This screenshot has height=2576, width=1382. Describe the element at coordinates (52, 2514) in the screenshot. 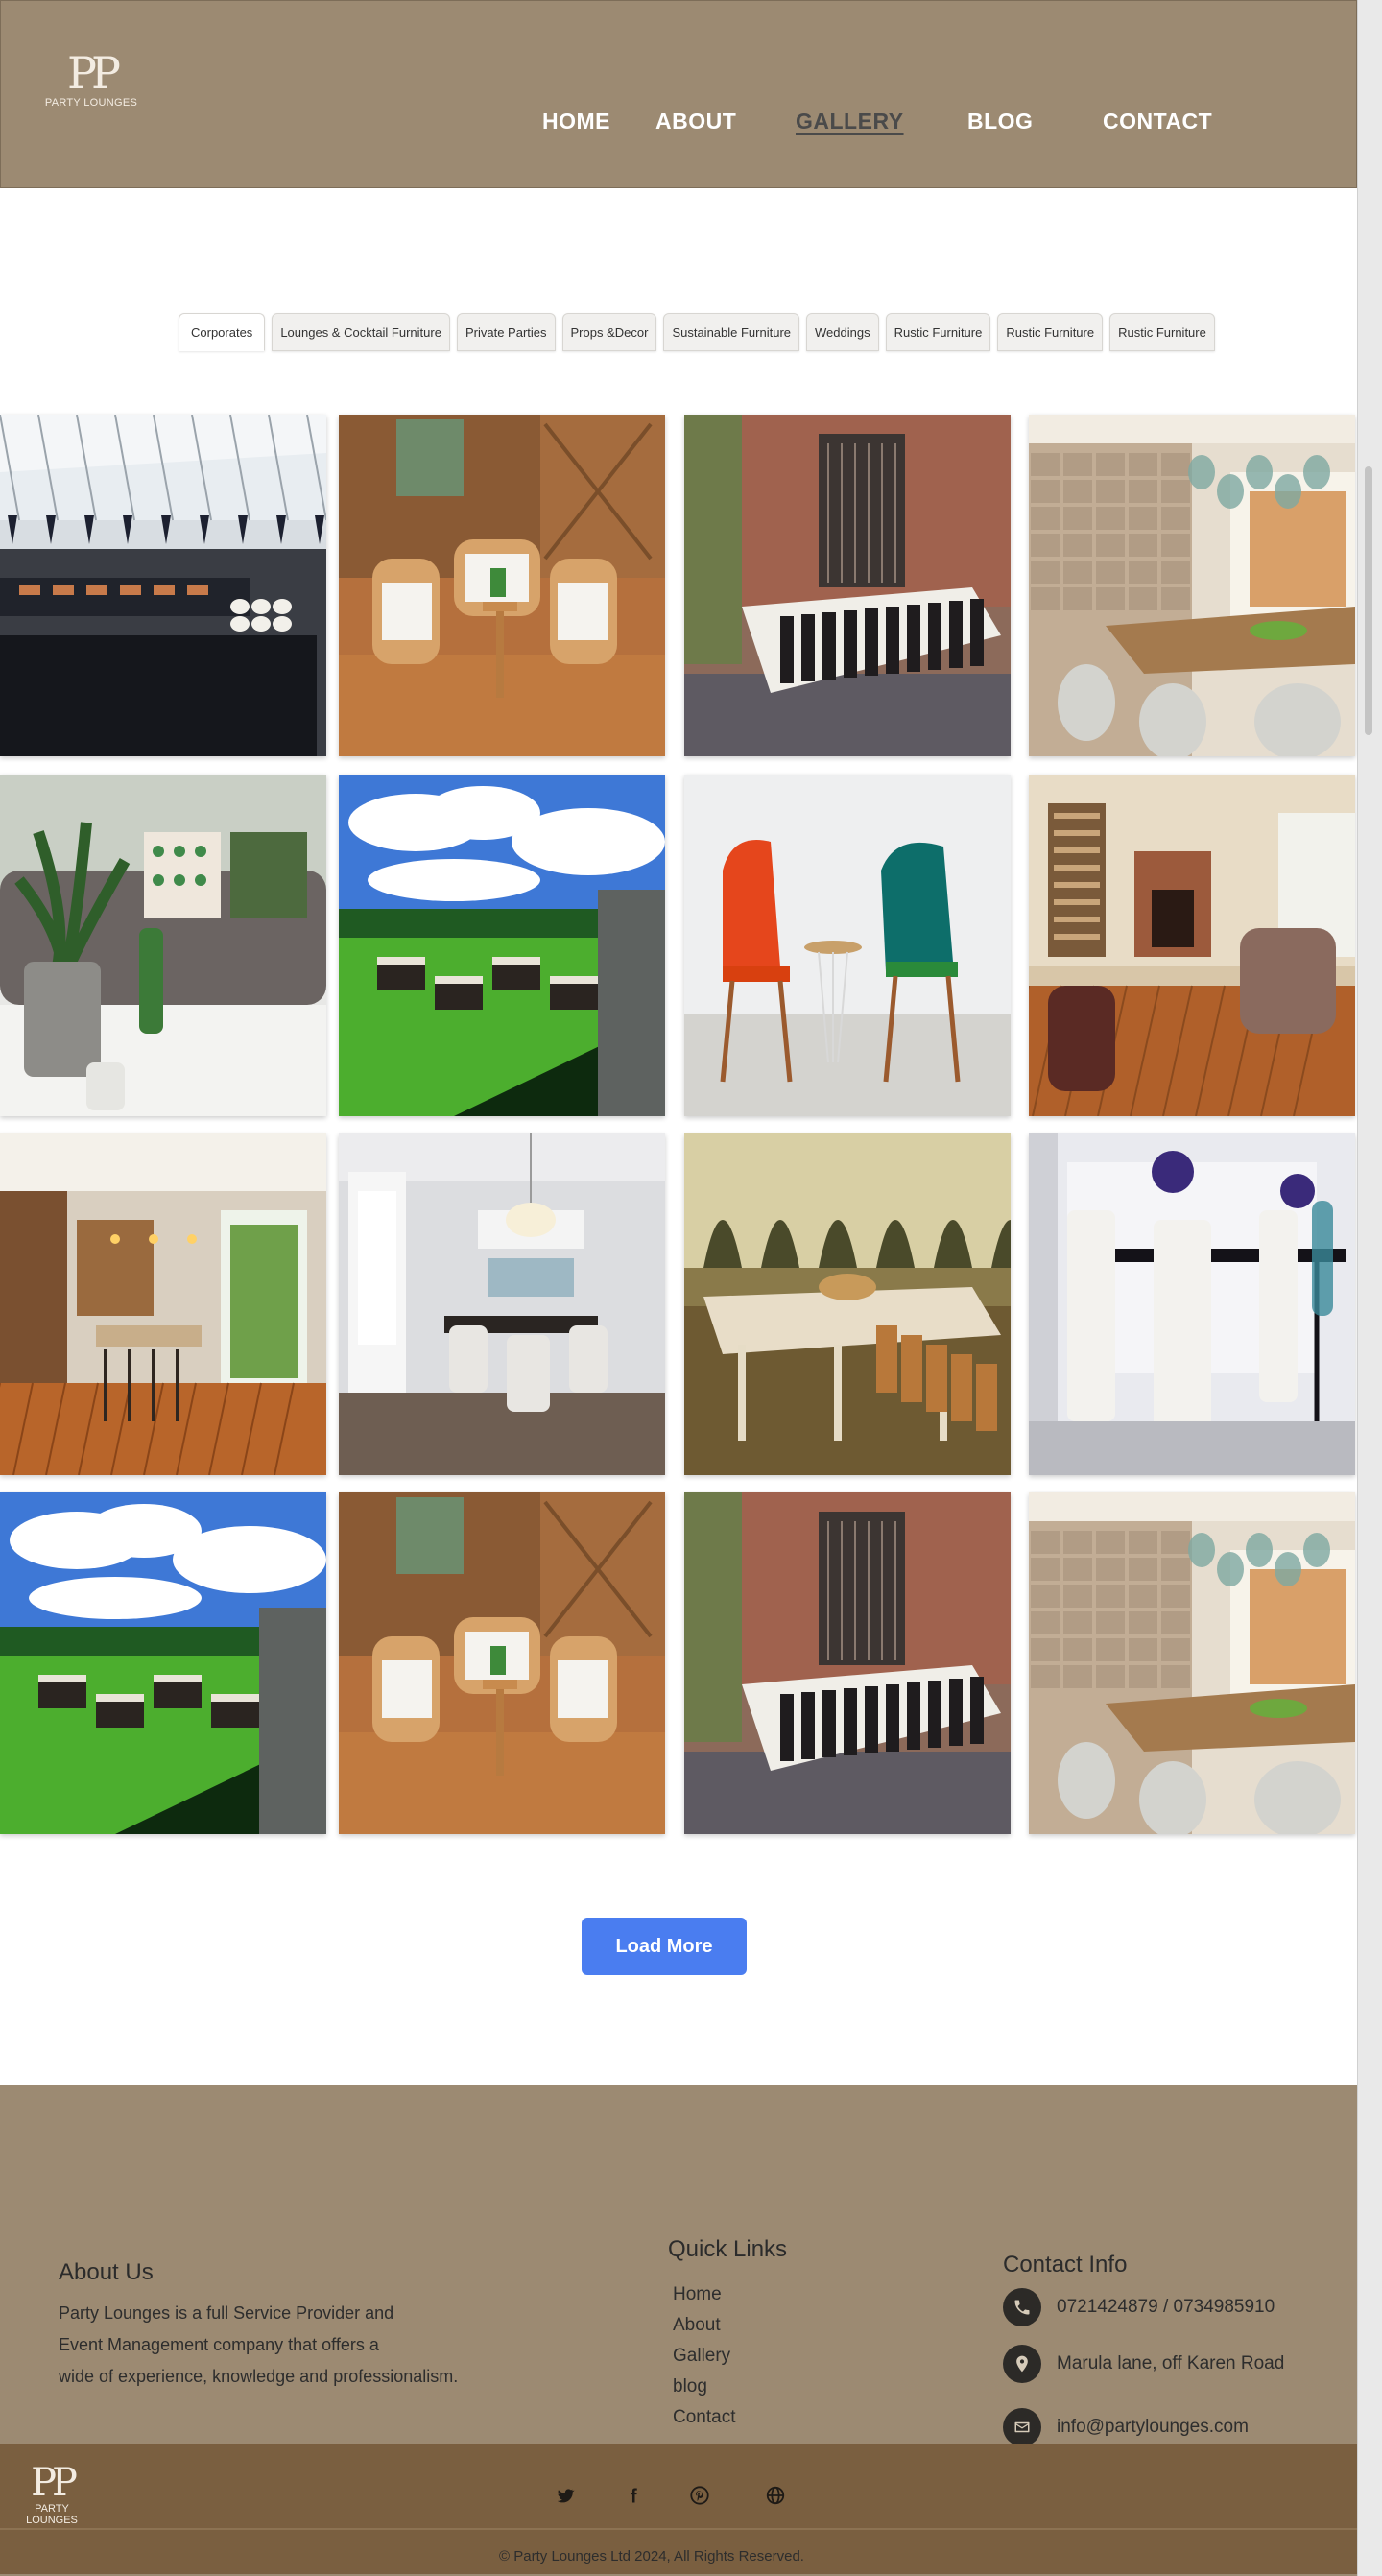

I see `footer-logo-text: PARTY LOUNGES` at that location.